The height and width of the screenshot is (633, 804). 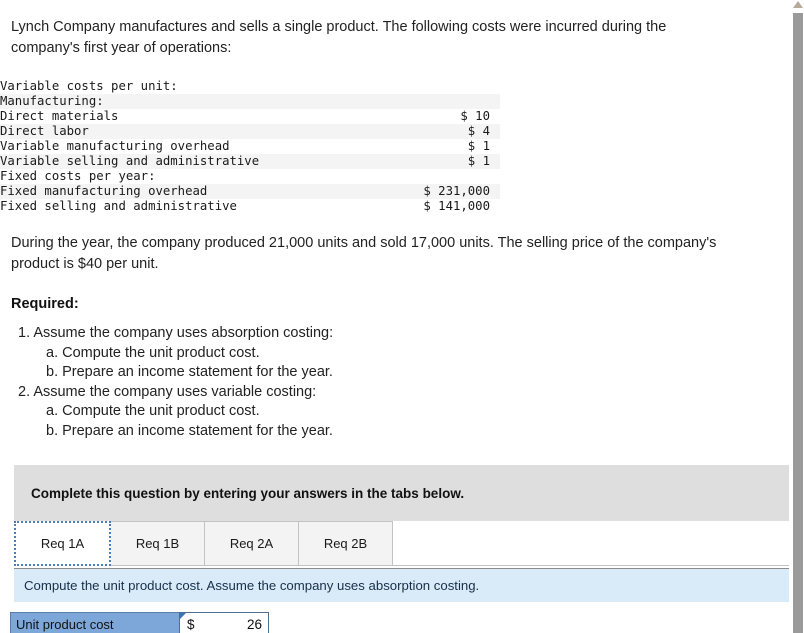 I want to click on cost-row-label: Variable selling and administrative, so click(x=130, y=161).